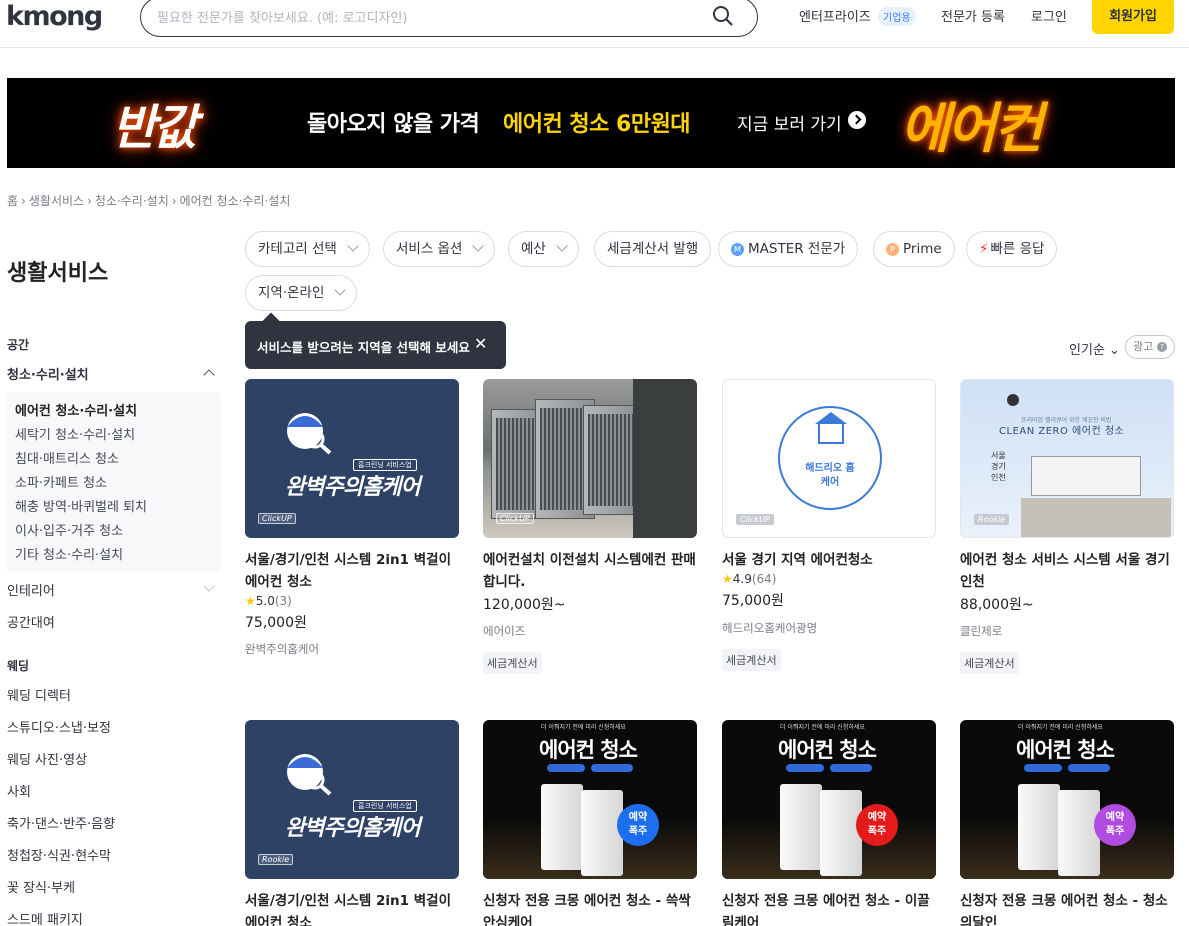  Describe the element at coordinates (597, 124) in the screenshot. I see `banner-text-highlight: 에어컨 청소 6만원대` at that location.